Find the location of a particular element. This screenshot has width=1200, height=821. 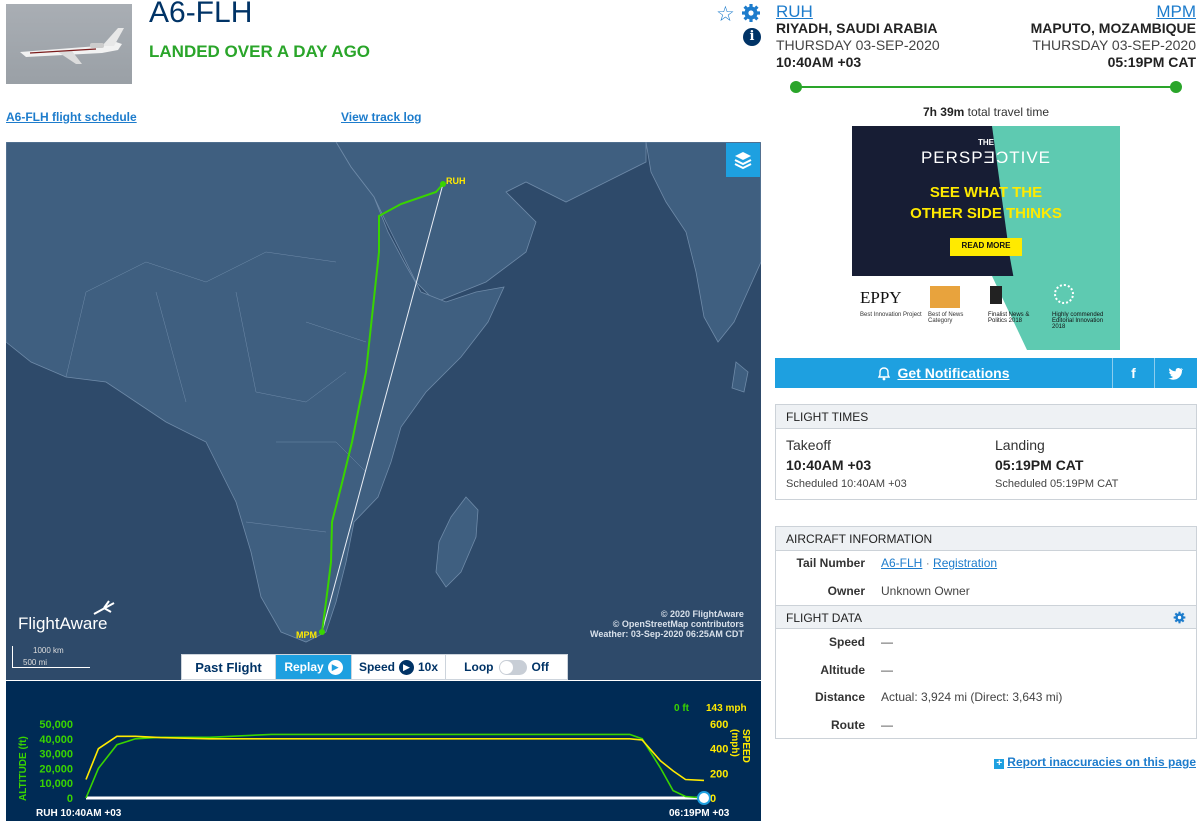

gear-icon is located at coordinates (751, 13).